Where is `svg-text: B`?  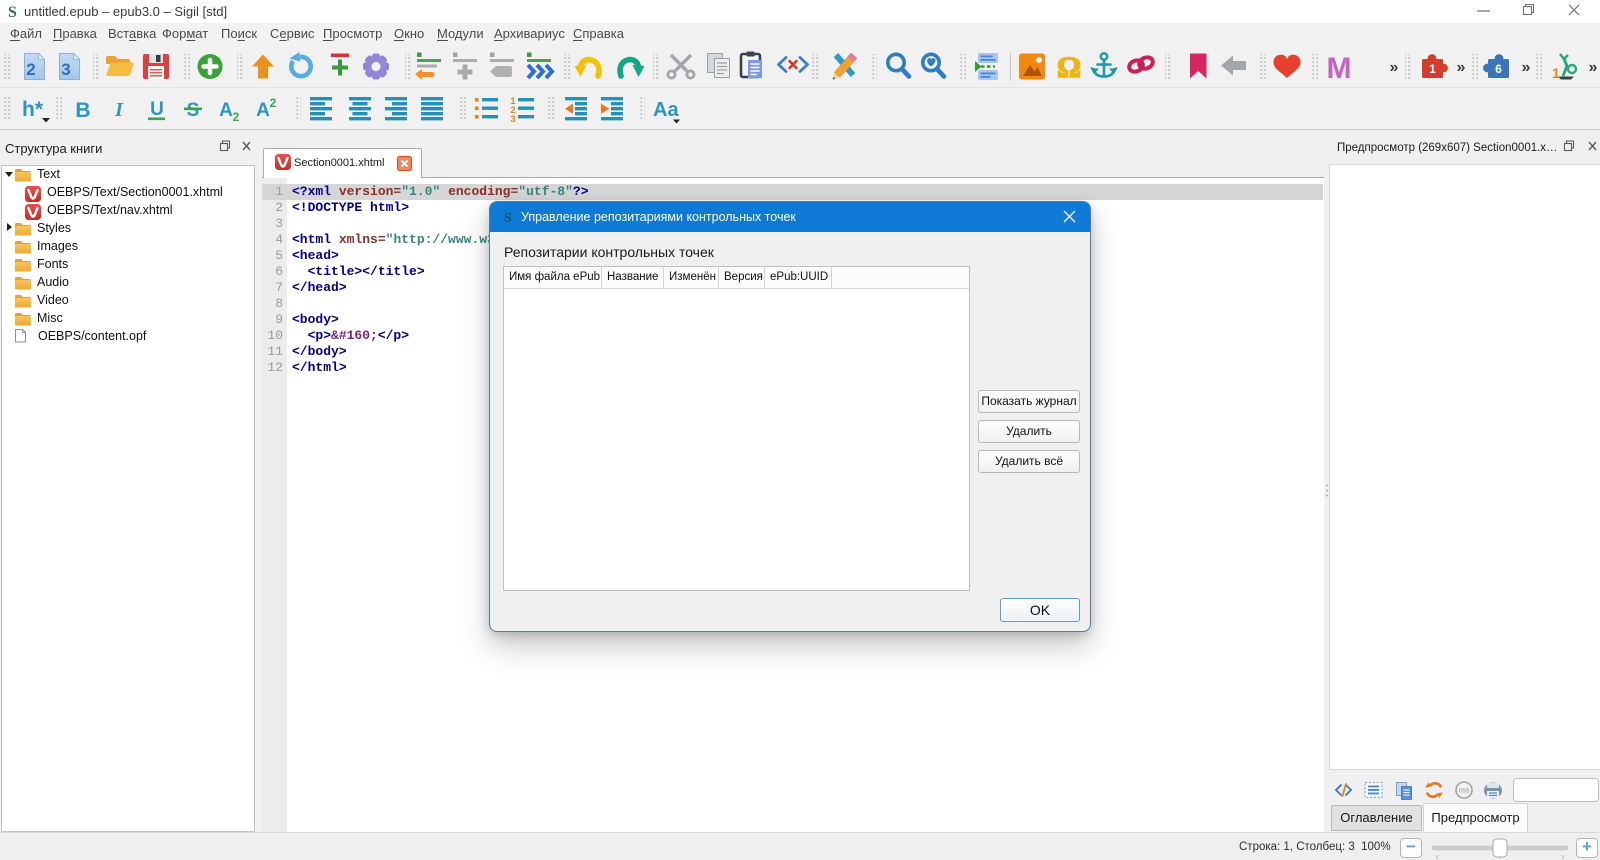
svg-text: B is located at coordinates (82, 110).